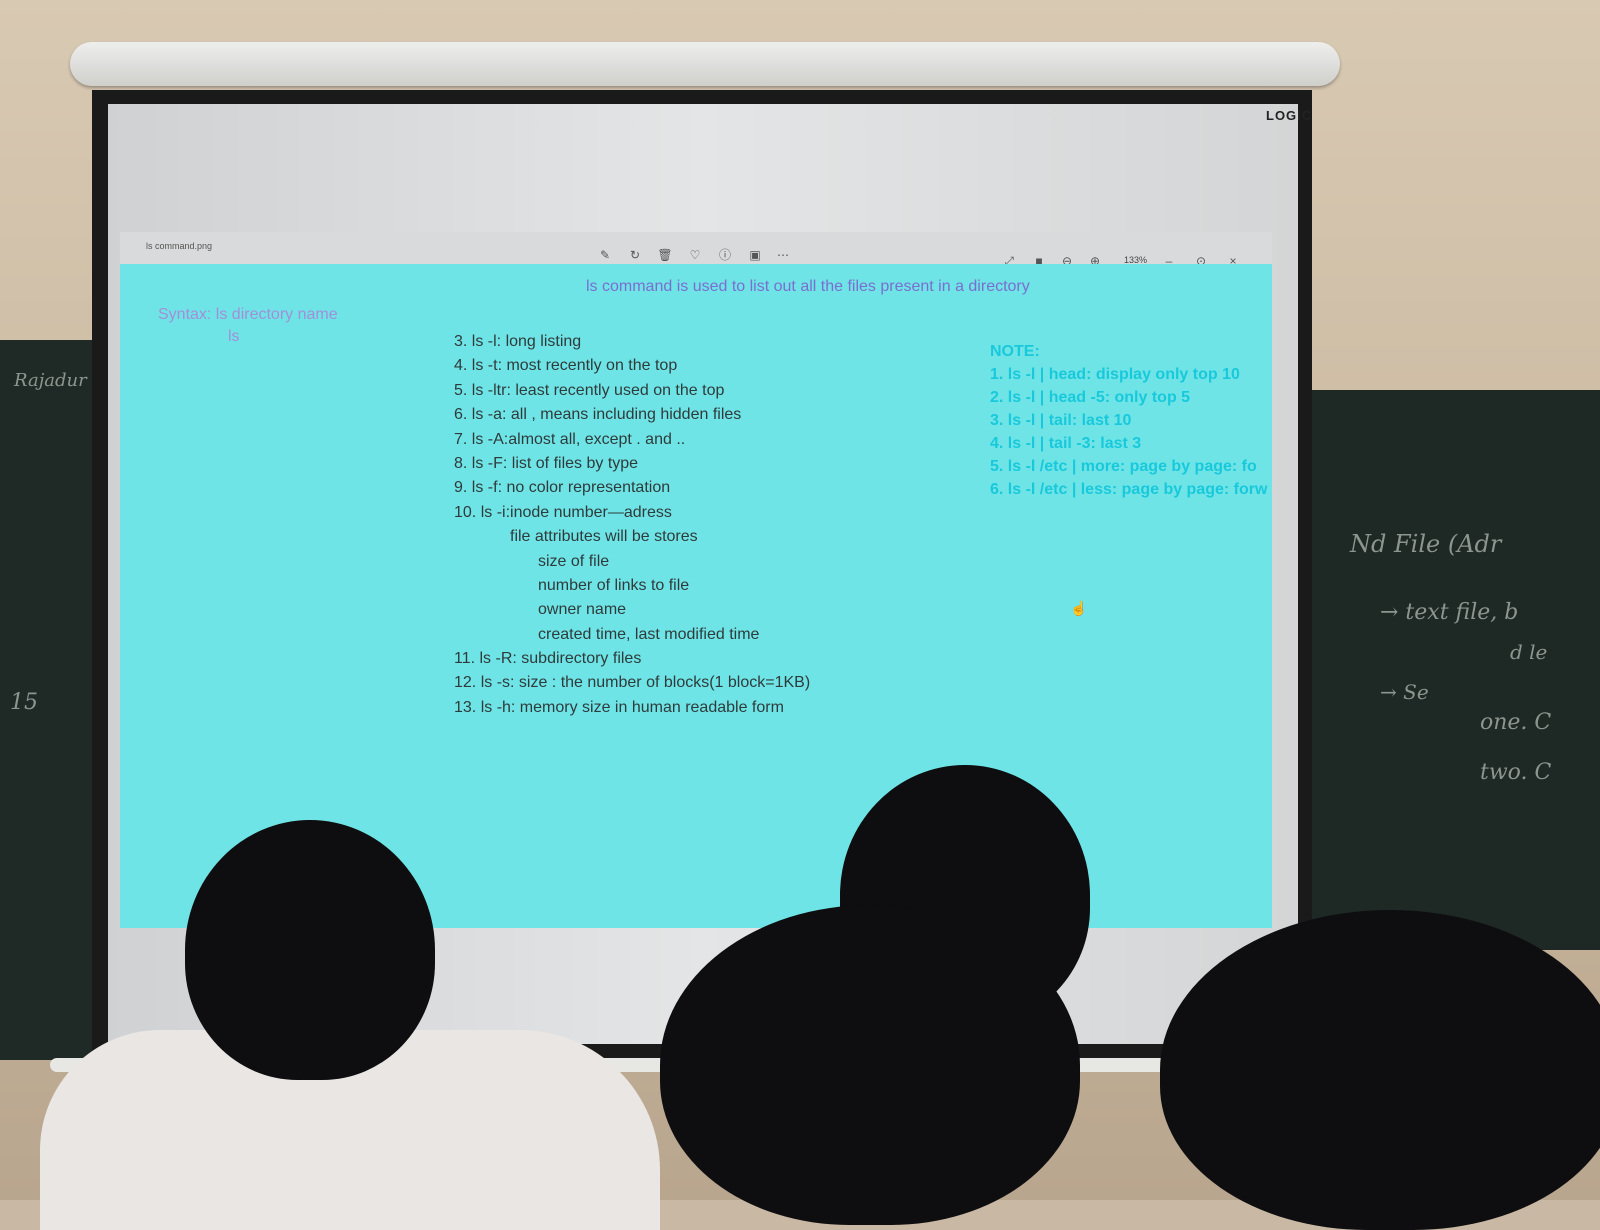 This screenshot has height=1230, width=1600. I want to click on chalk-text: Nd File (Adr, so click(1426, 544).